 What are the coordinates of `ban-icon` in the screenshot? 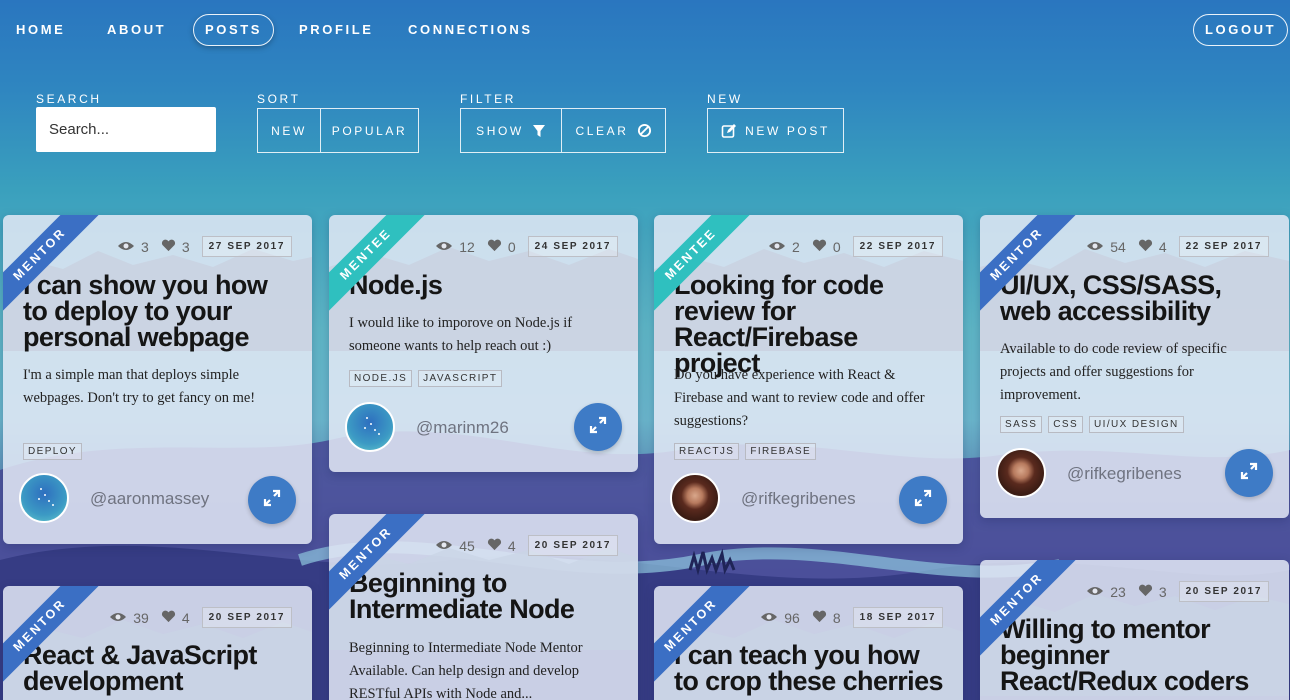 It's located at (644, 130).